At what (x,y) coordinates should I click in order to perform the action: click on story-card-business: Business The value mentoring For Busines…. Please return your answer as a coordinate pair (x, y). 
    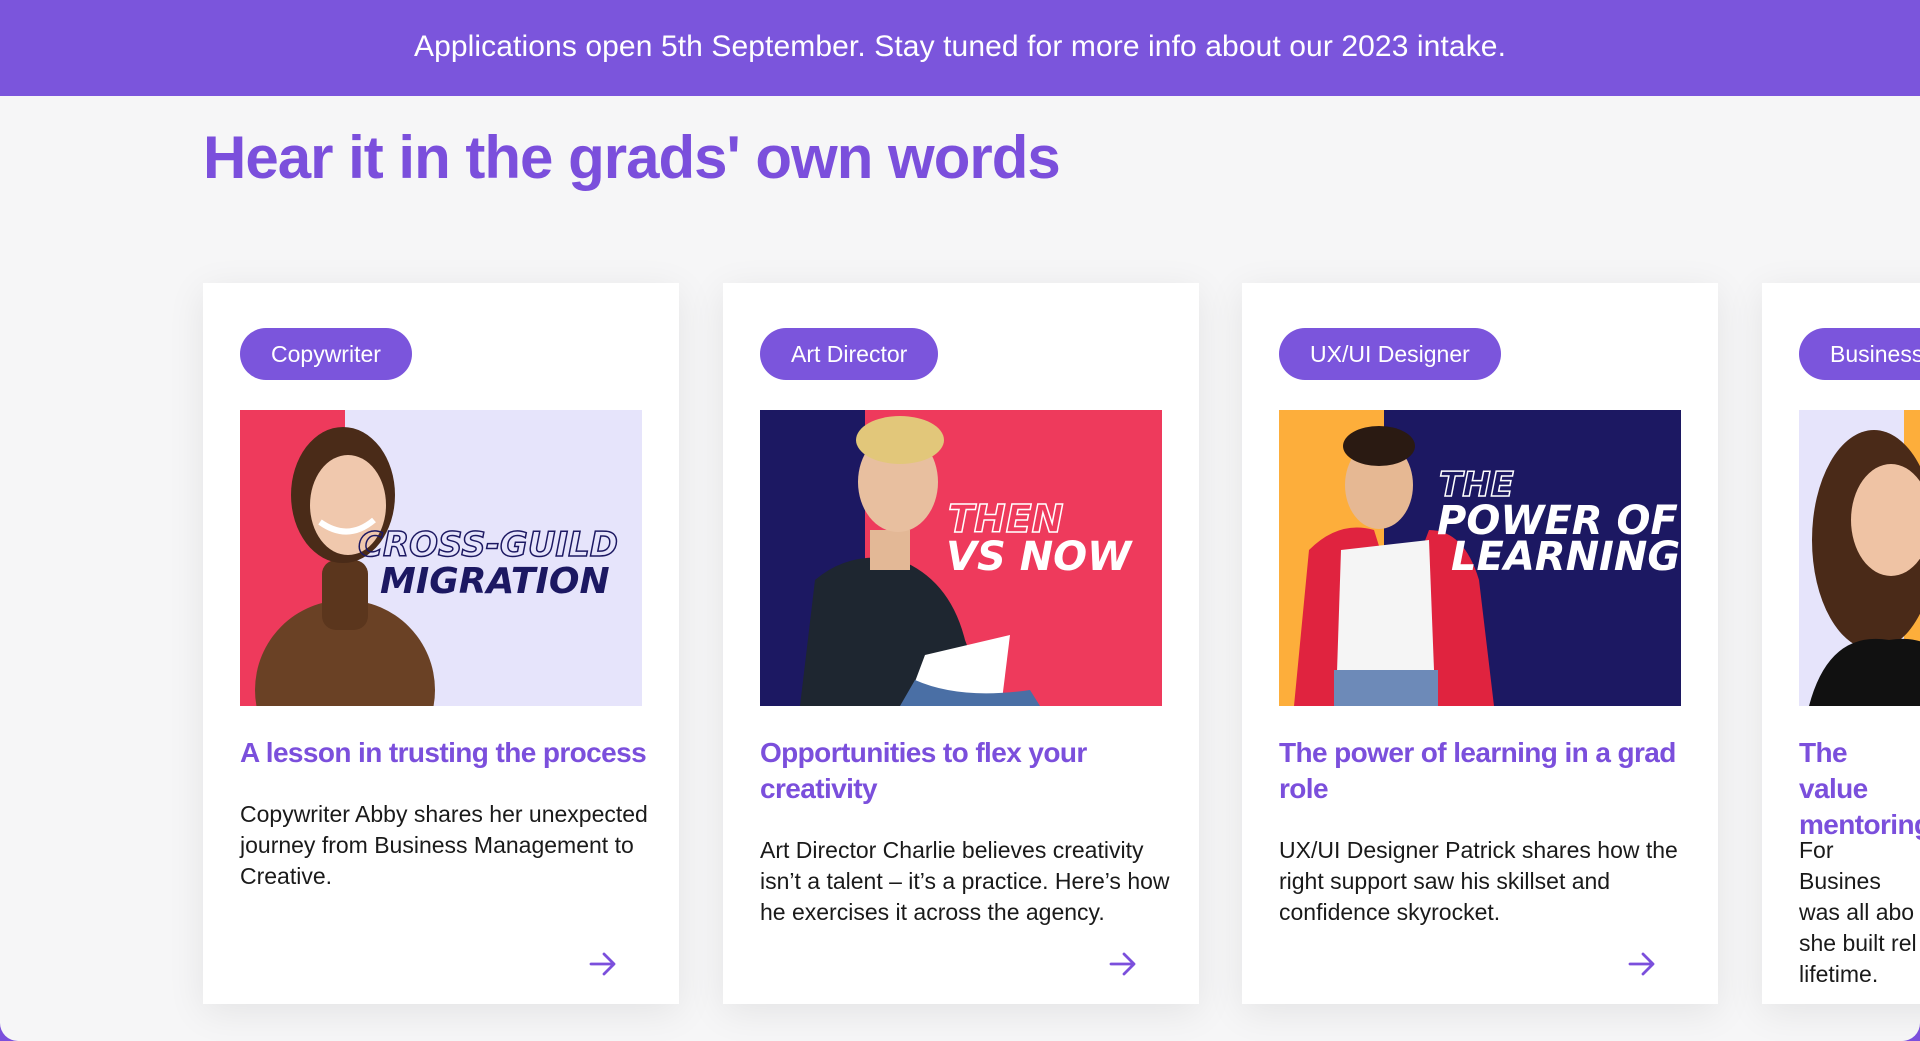
    Looking at the image, I should click on (1841, 643).